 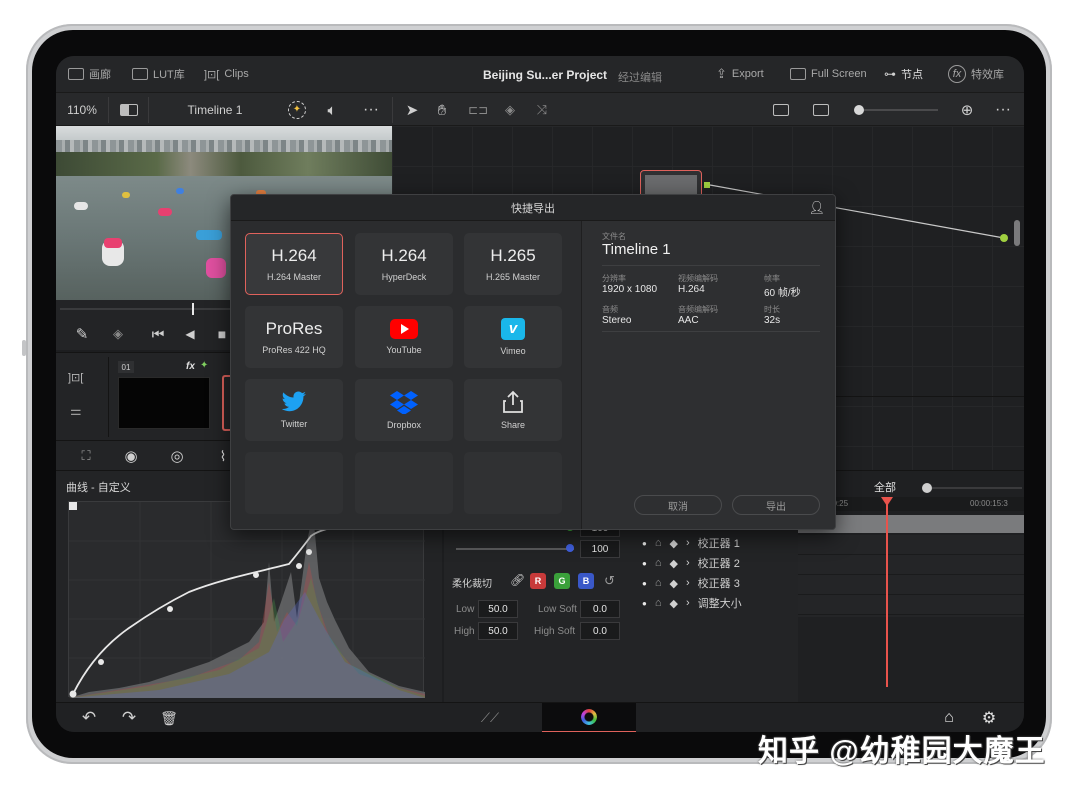 I want to click on blue-slider-handle, so click(x=570, y=548).